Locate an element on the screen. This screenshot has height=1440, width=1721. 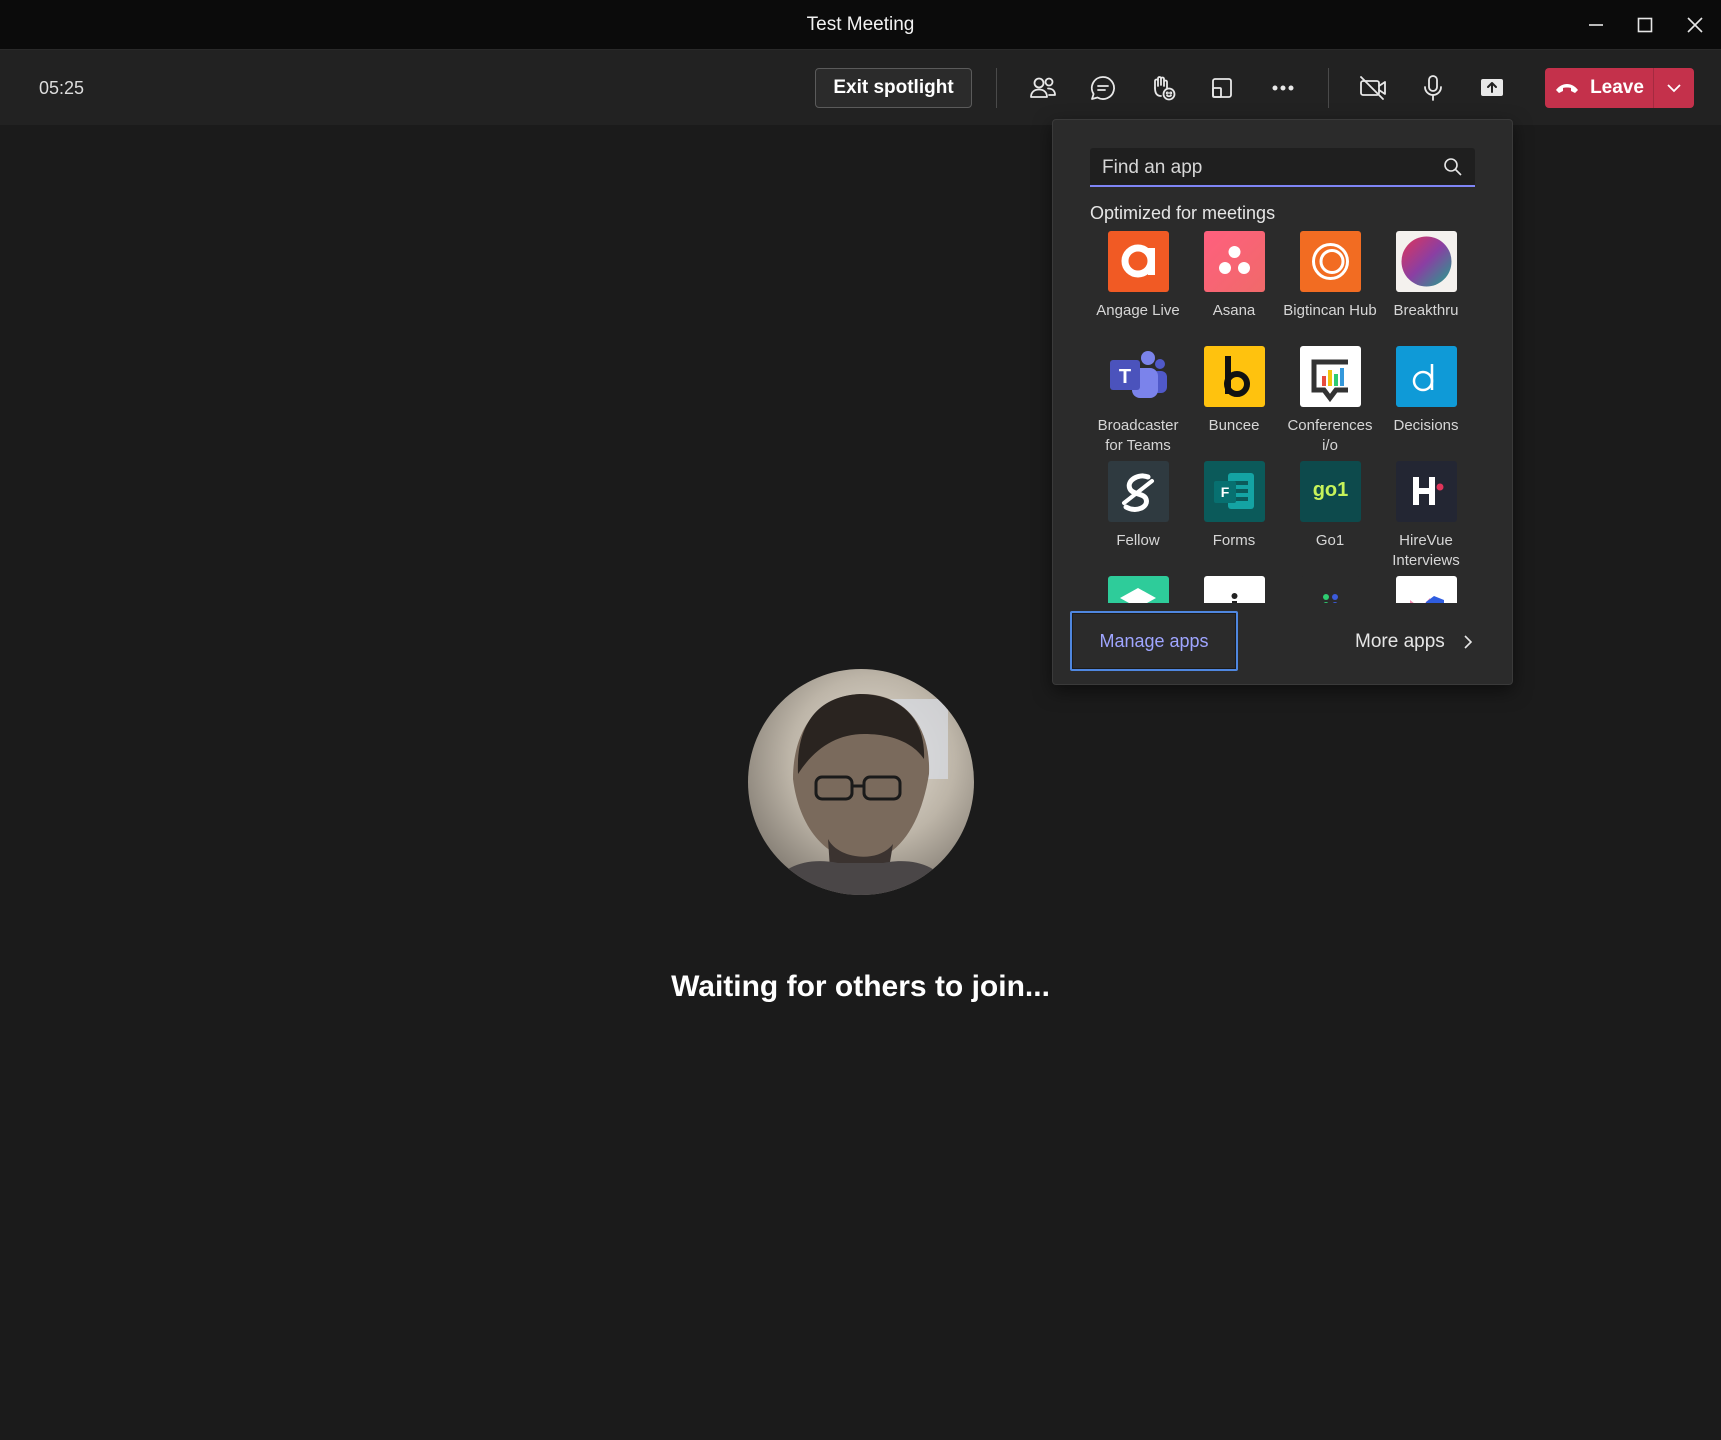
info-app-icon is located at coordinates (1234, 589).